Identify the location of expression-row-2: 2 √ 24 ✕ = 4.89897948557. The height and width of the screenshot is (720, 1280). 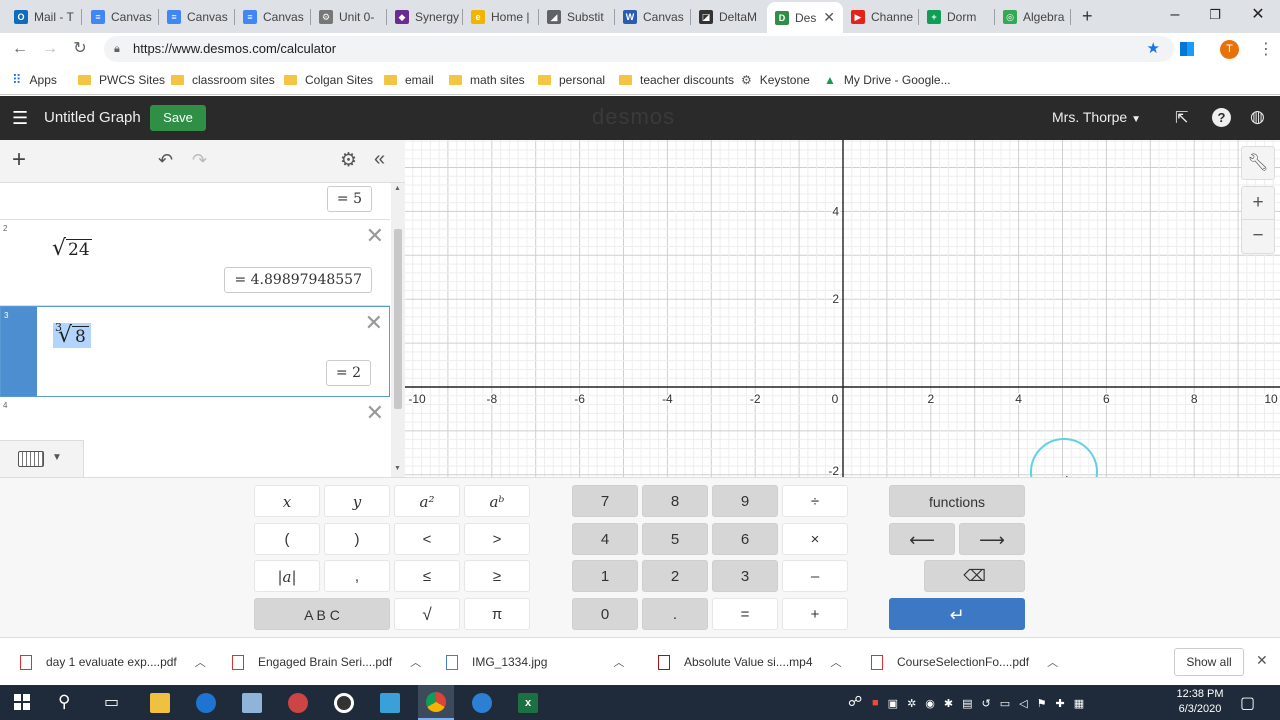
(195, 263).